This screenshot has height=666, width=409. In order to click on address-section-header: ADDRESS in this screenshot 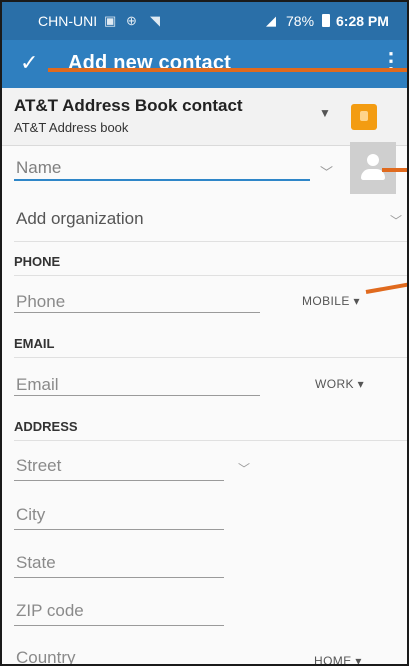, I will do `click(46, 426)`.